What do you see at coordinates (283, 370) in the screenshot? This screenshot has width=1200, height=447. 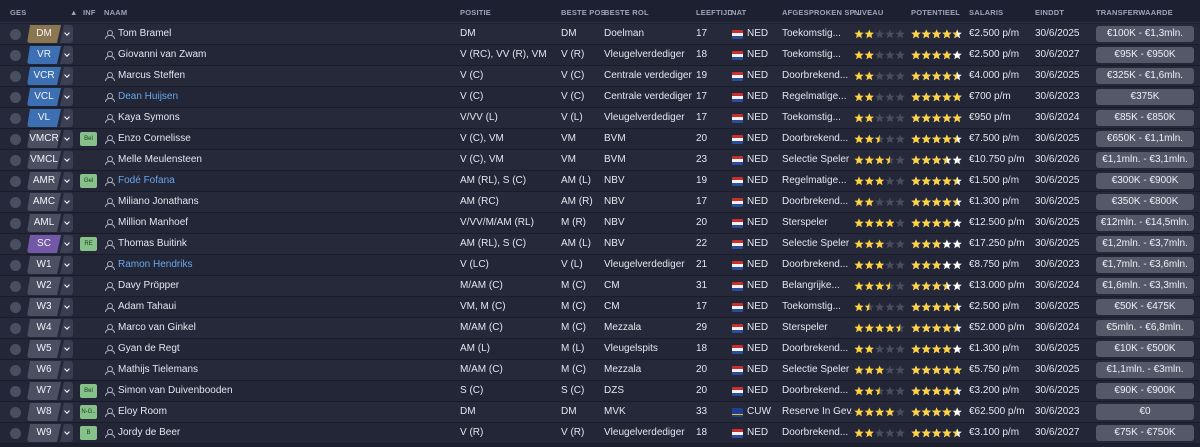 I see `player-name: Mathijs Tielemans` at bounding box center [283, 370].